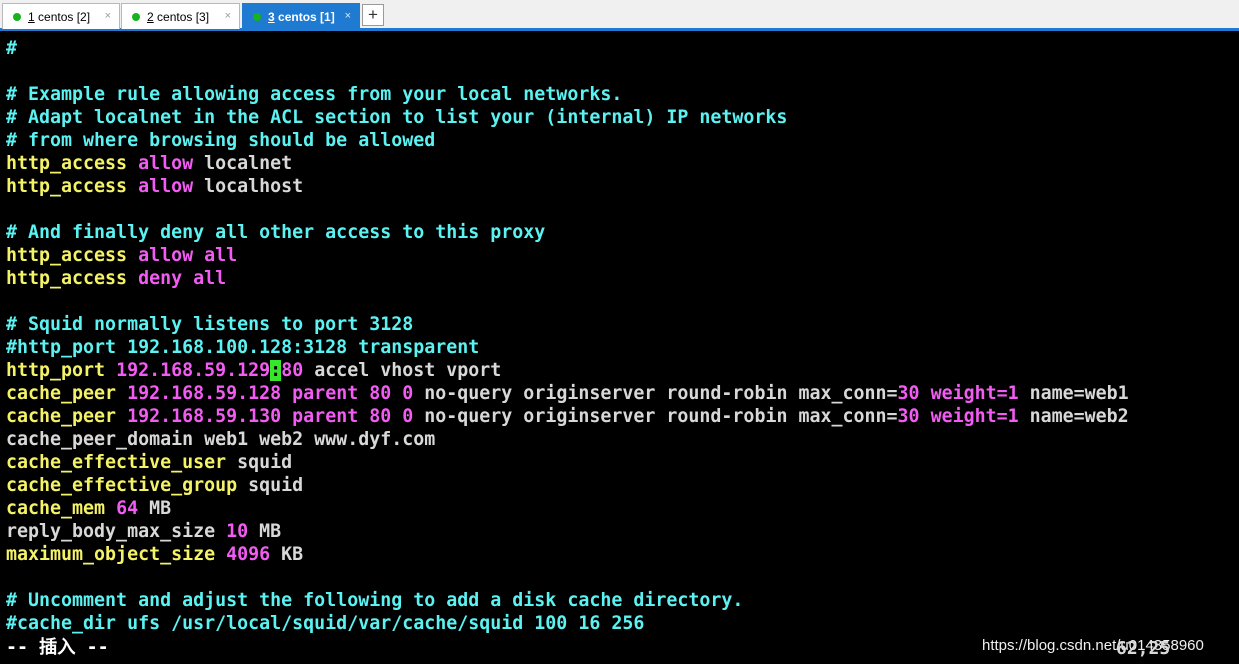 This screenshot has width=1239, height=664. I want to click on token-plain: cache_peer_domain web1 web2 www.dyf.com, so click(221, 439).